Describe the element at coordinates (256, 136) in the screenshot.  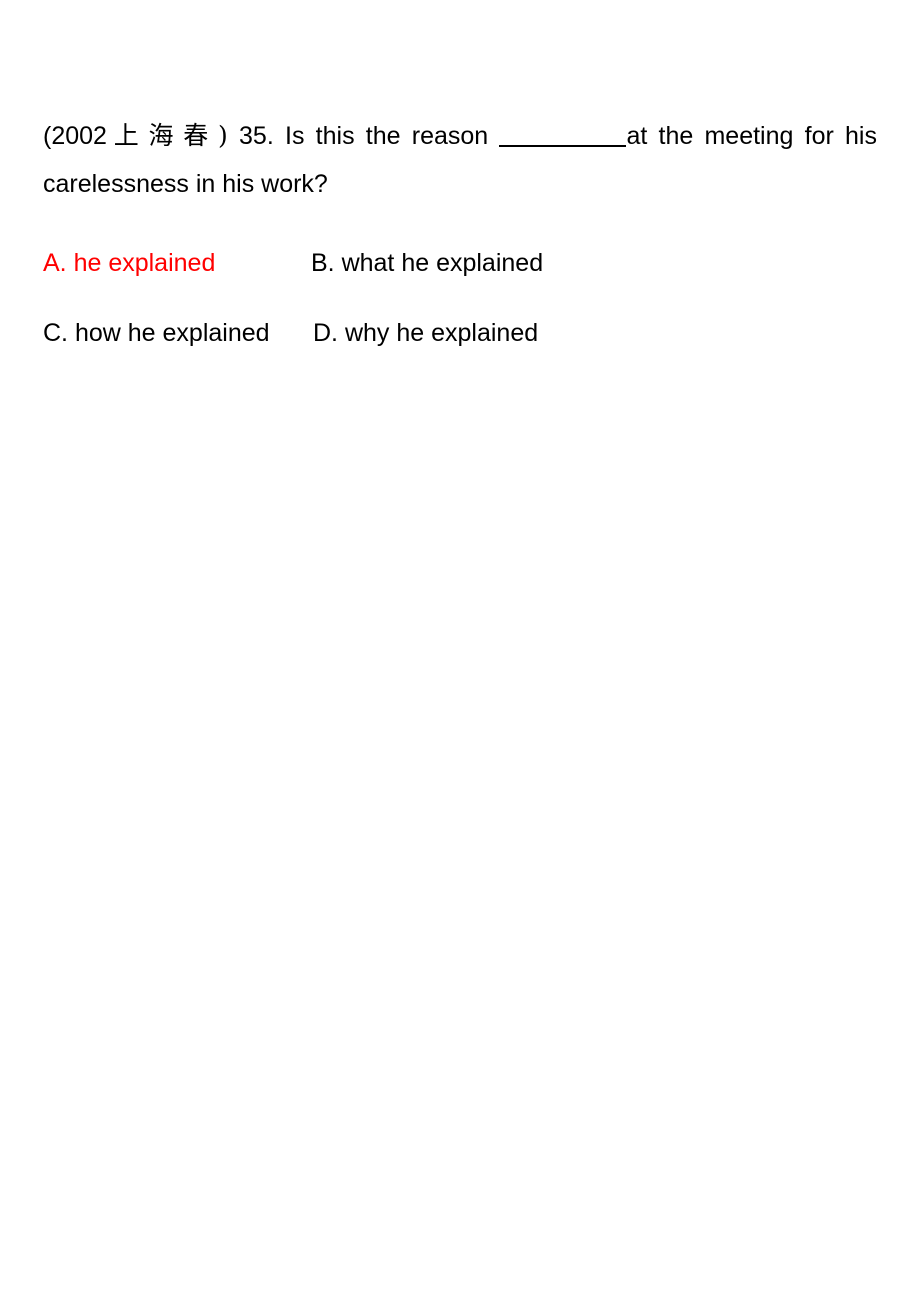
I see `question-number: 35.` at that location.